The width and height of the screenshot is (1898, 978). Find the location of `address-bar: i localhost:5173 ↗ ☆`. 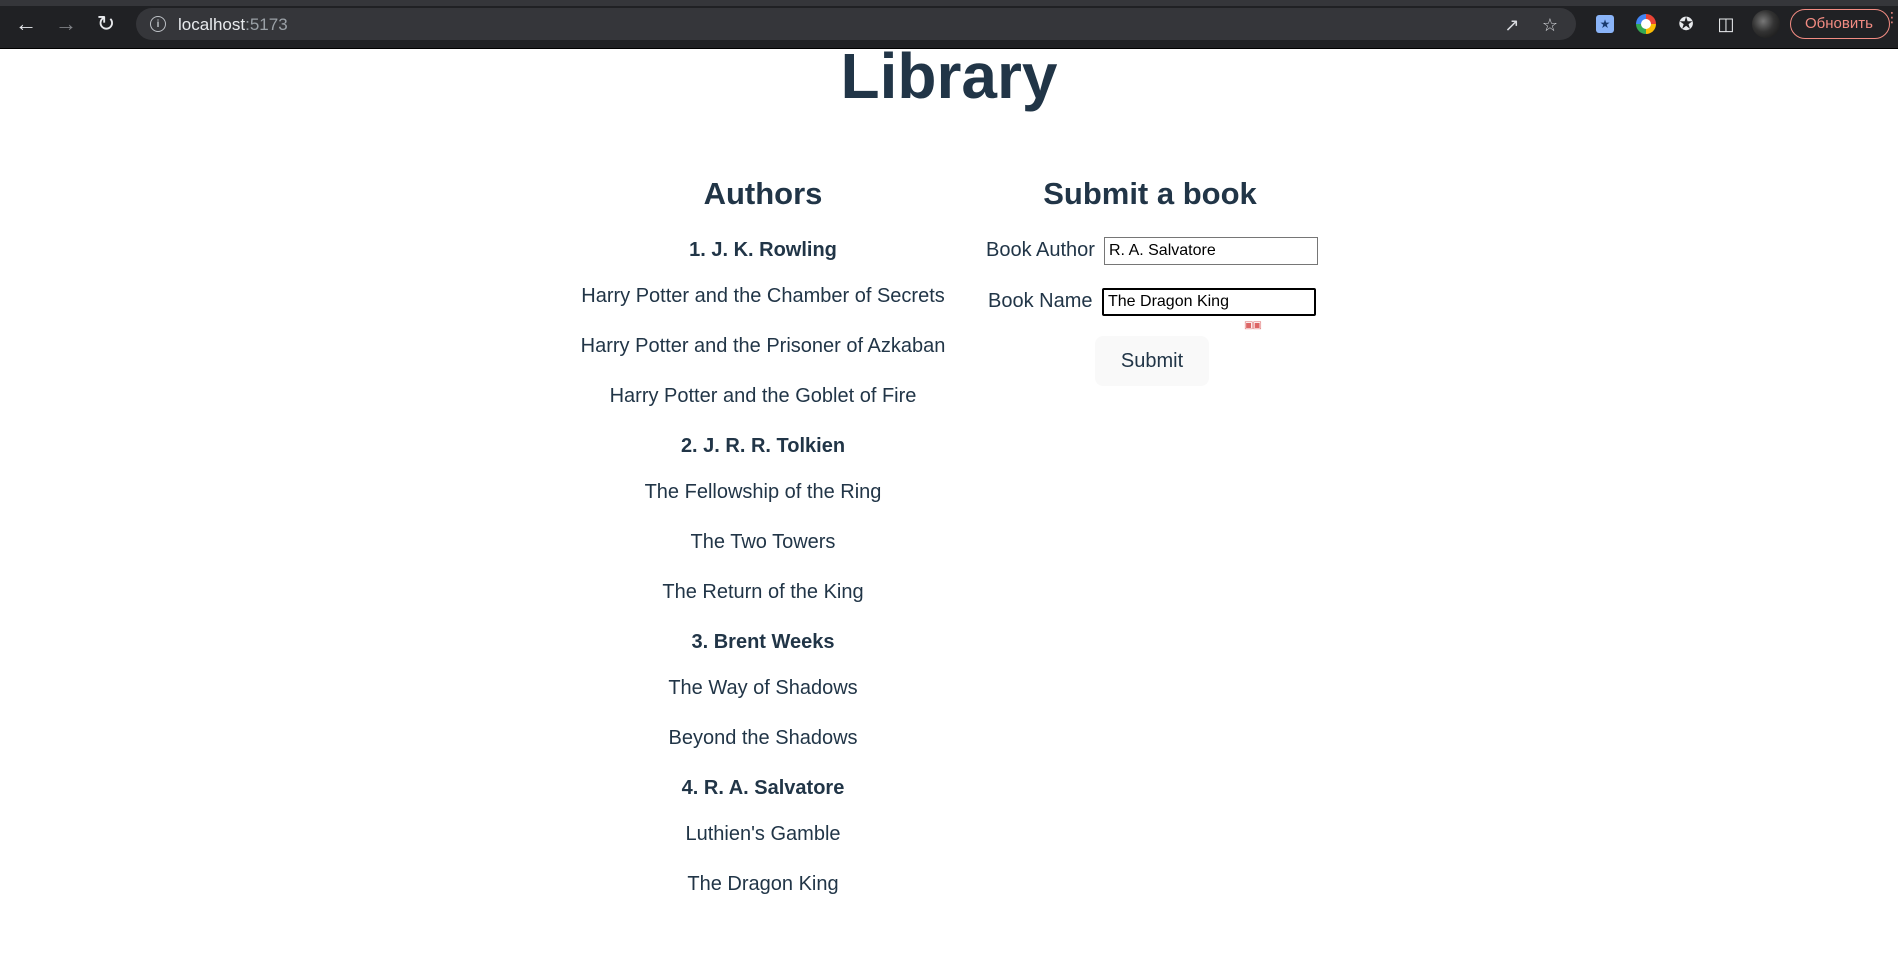

address-bar: i localhost:5173 ↗ ☆ is located at coordinates (856, 24).